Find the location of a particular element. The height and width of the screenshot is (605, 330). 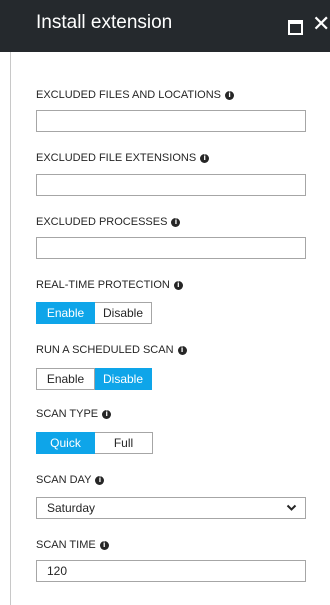

scan-day-label: SCAN DAY i is located at coordinates (70, 480).